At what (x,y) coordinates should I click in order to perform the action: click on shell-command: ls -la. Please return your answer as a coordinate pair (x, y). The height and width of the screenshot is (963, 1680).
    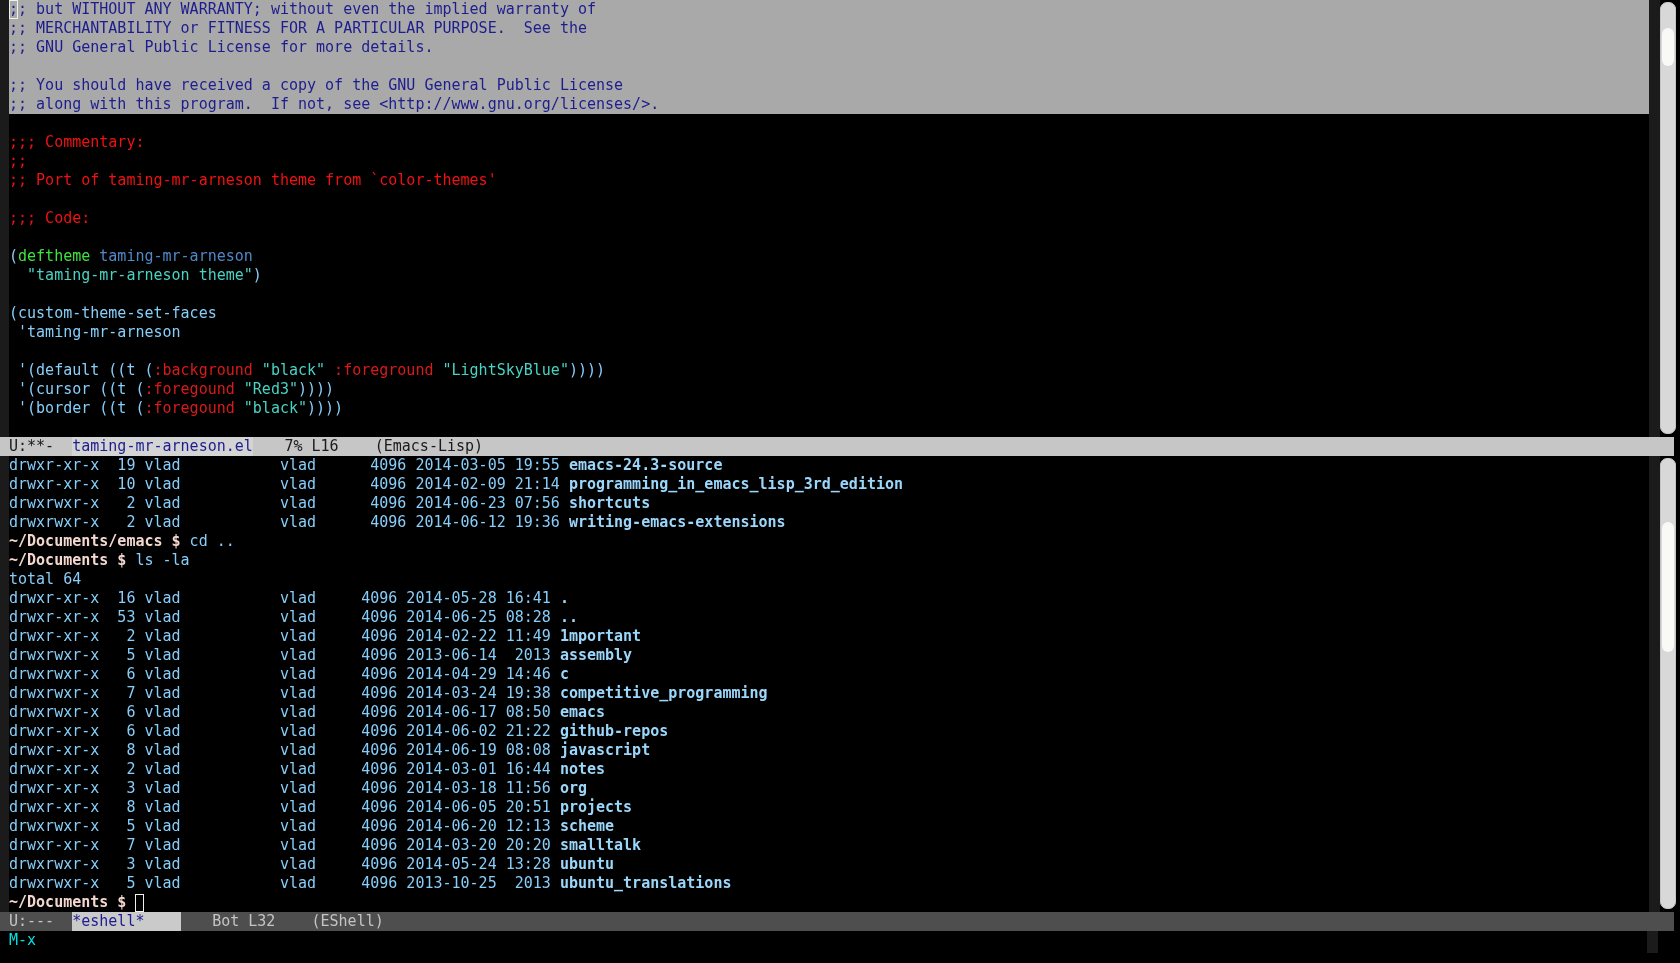
    Looking at the image, I should click on (162, 560).